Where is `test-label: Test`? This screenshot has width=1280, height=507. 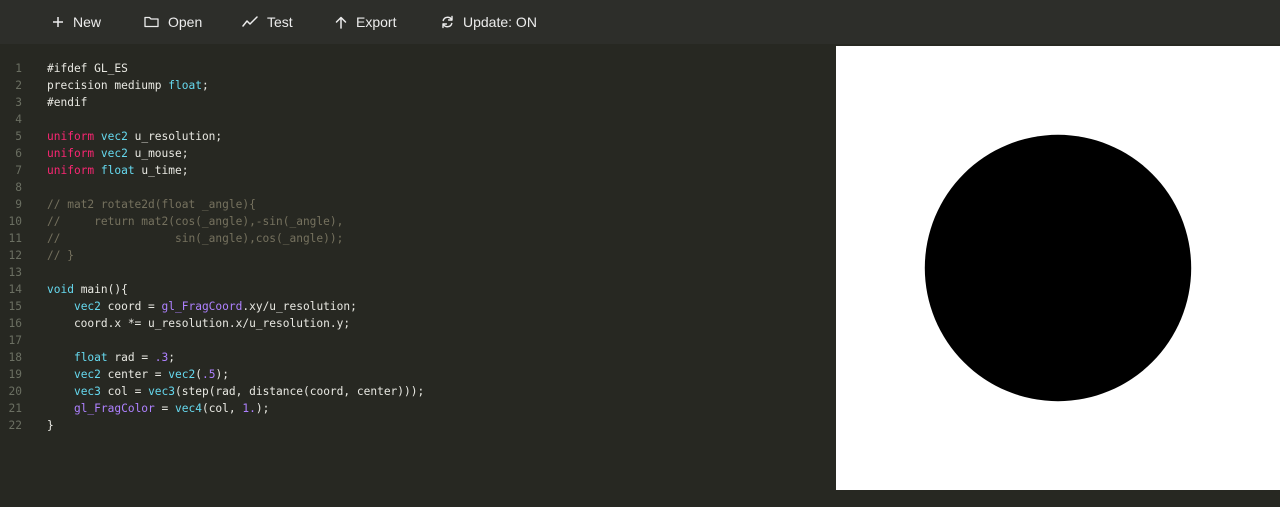
test-label: Test is located at coordinates (280, 22).